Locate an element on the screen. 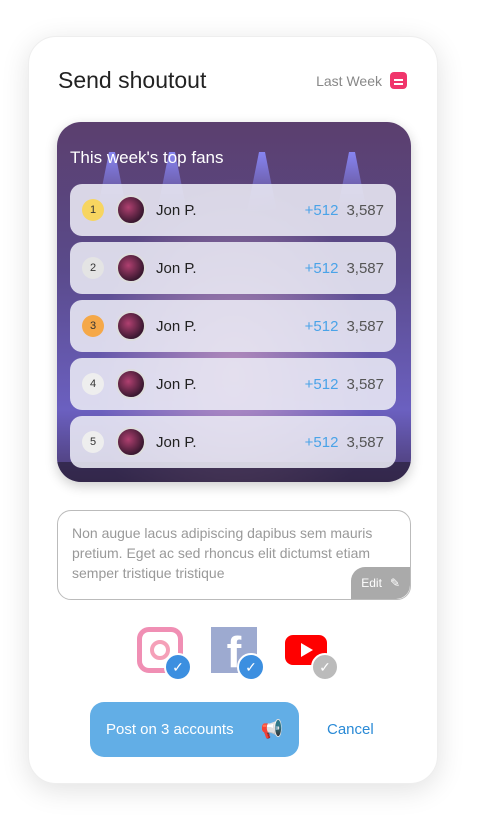 The width and height of the screenshot is (501, 840). fan-row: 5 Jon P. +512 3,587 is located at coordinates (233, 442).